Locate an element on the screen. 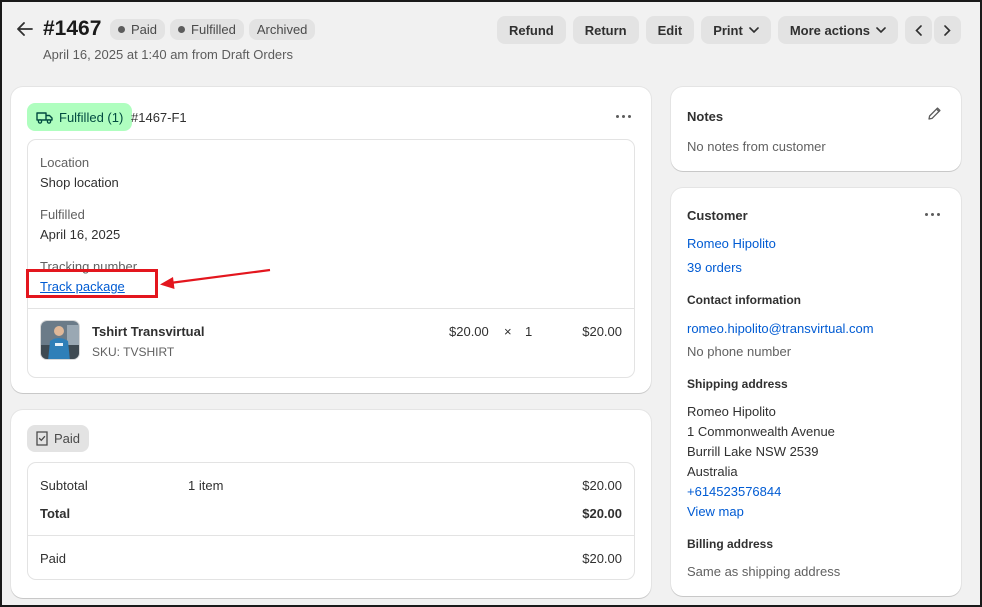 This screenshot has height=607, width=982. notes-title: Notes is located at coordinates (705, 116).